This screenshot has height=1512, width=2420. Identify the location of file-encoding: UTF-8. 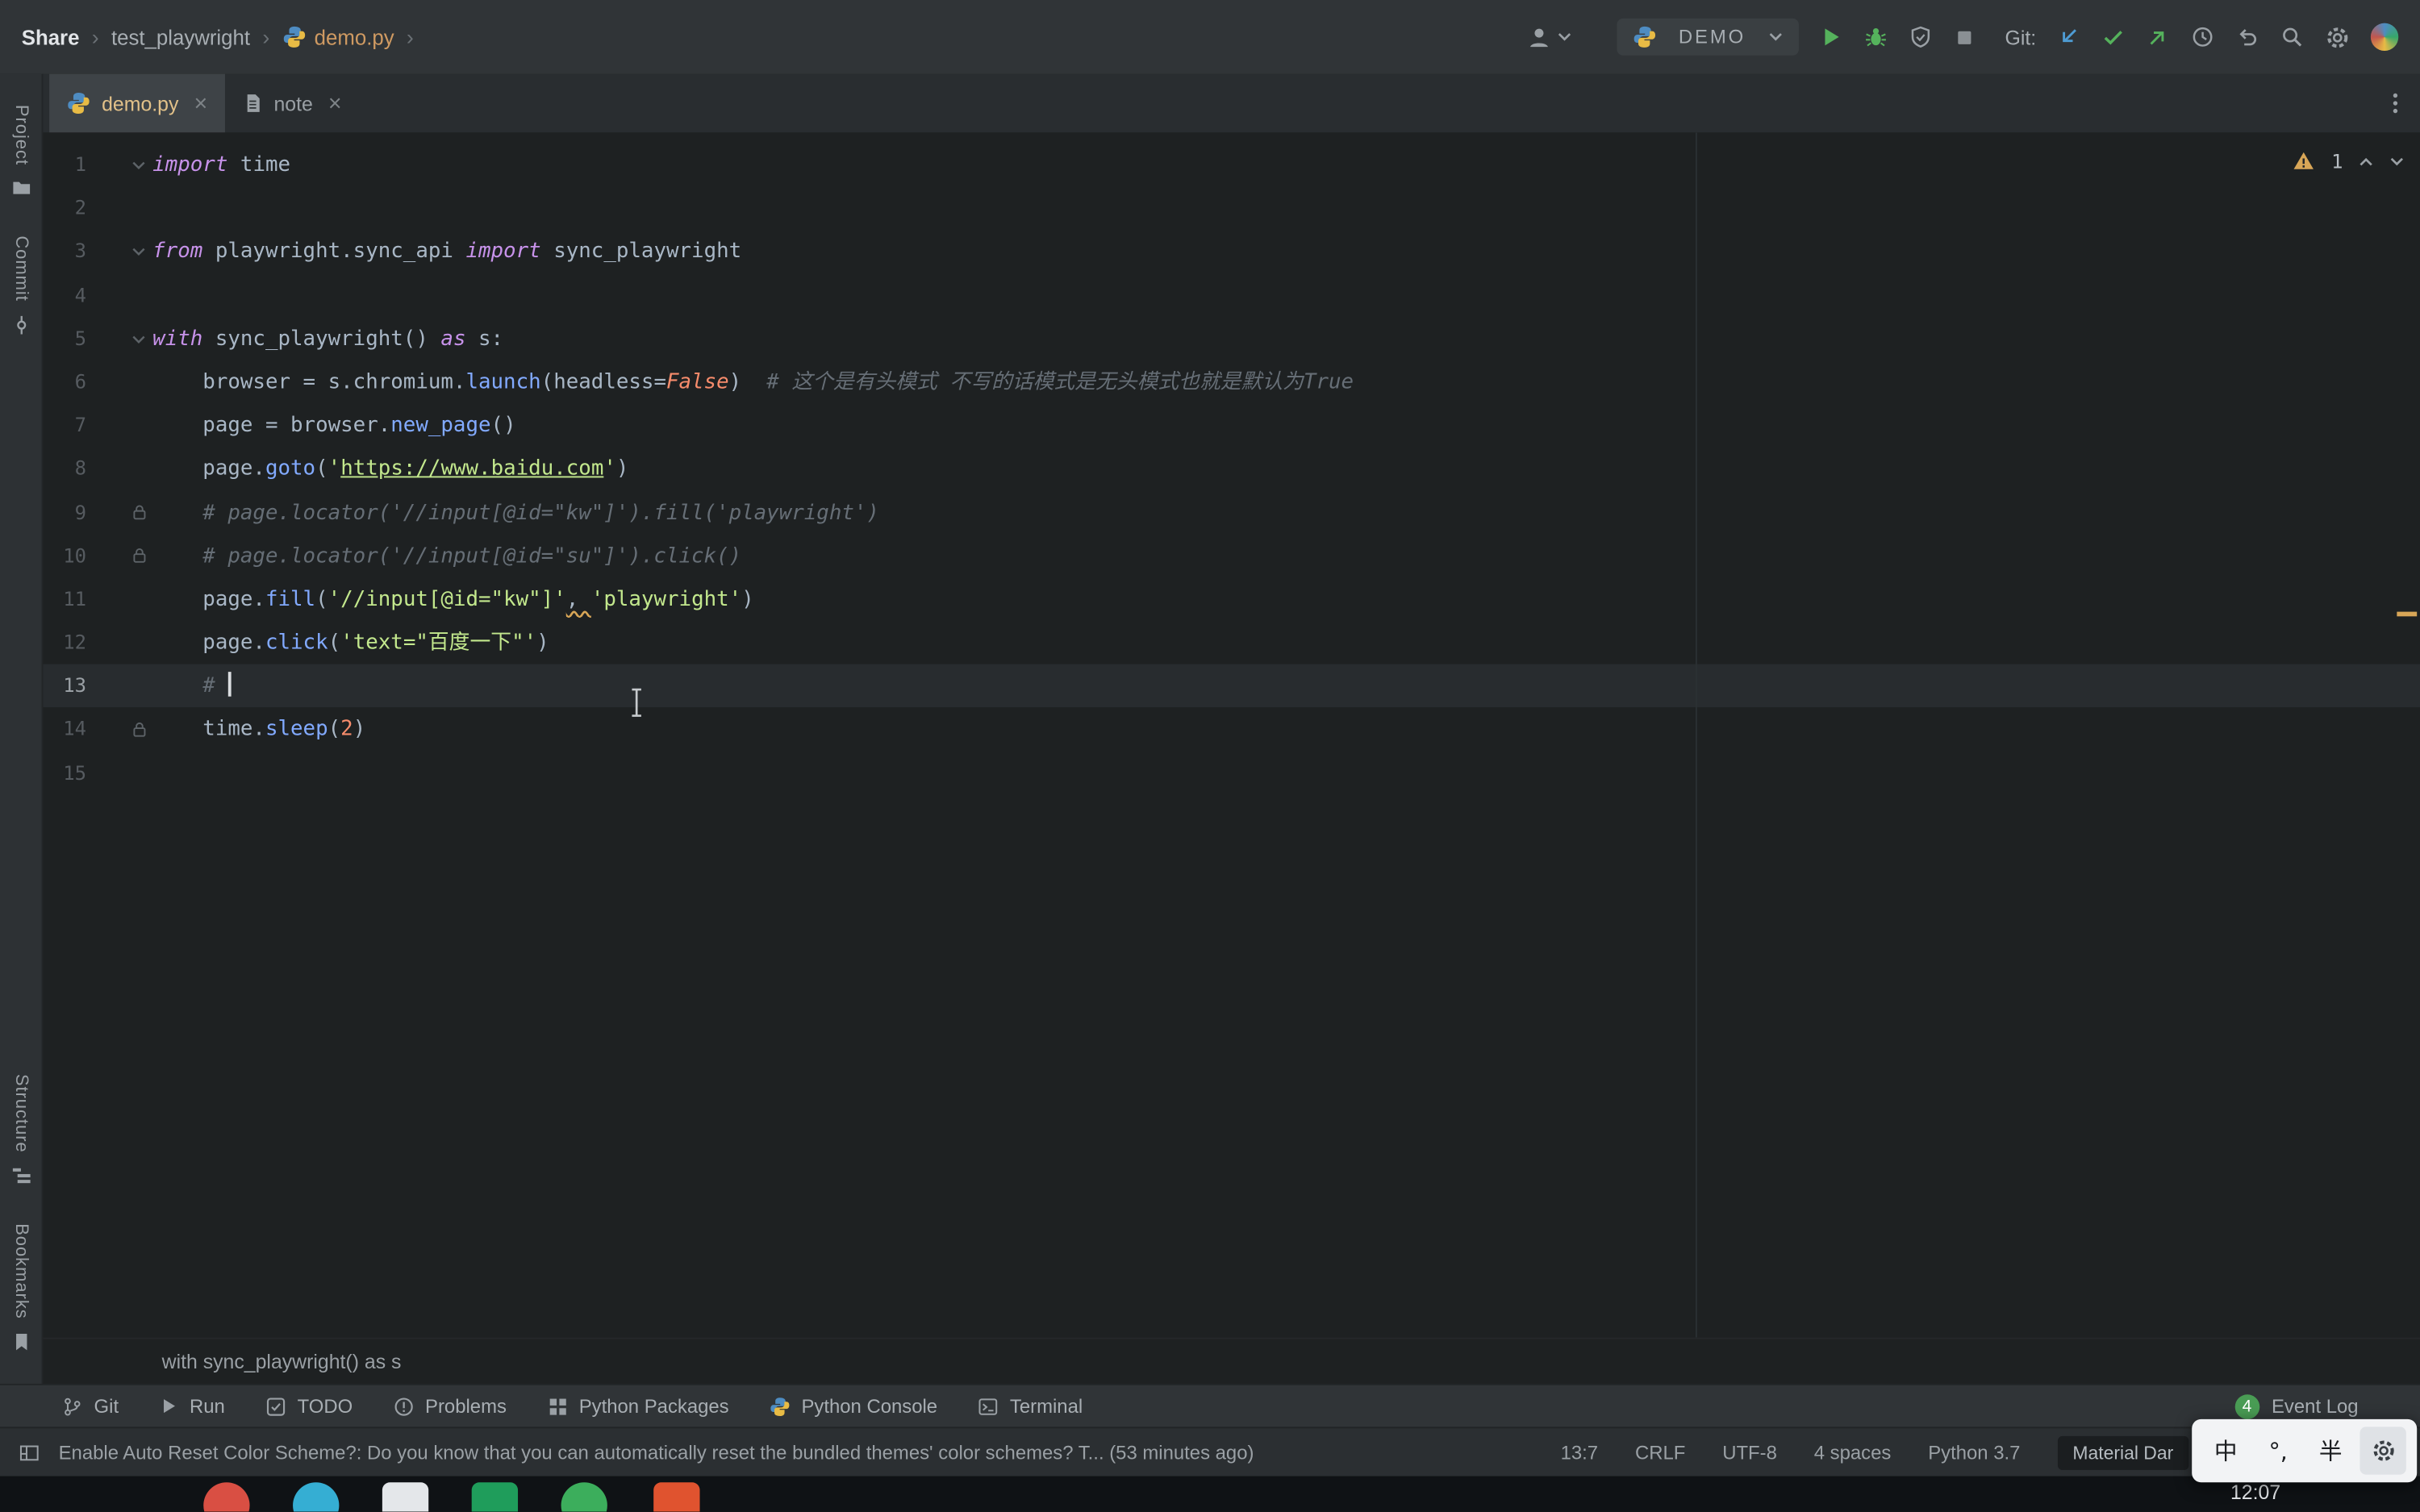
(1750, 1453).